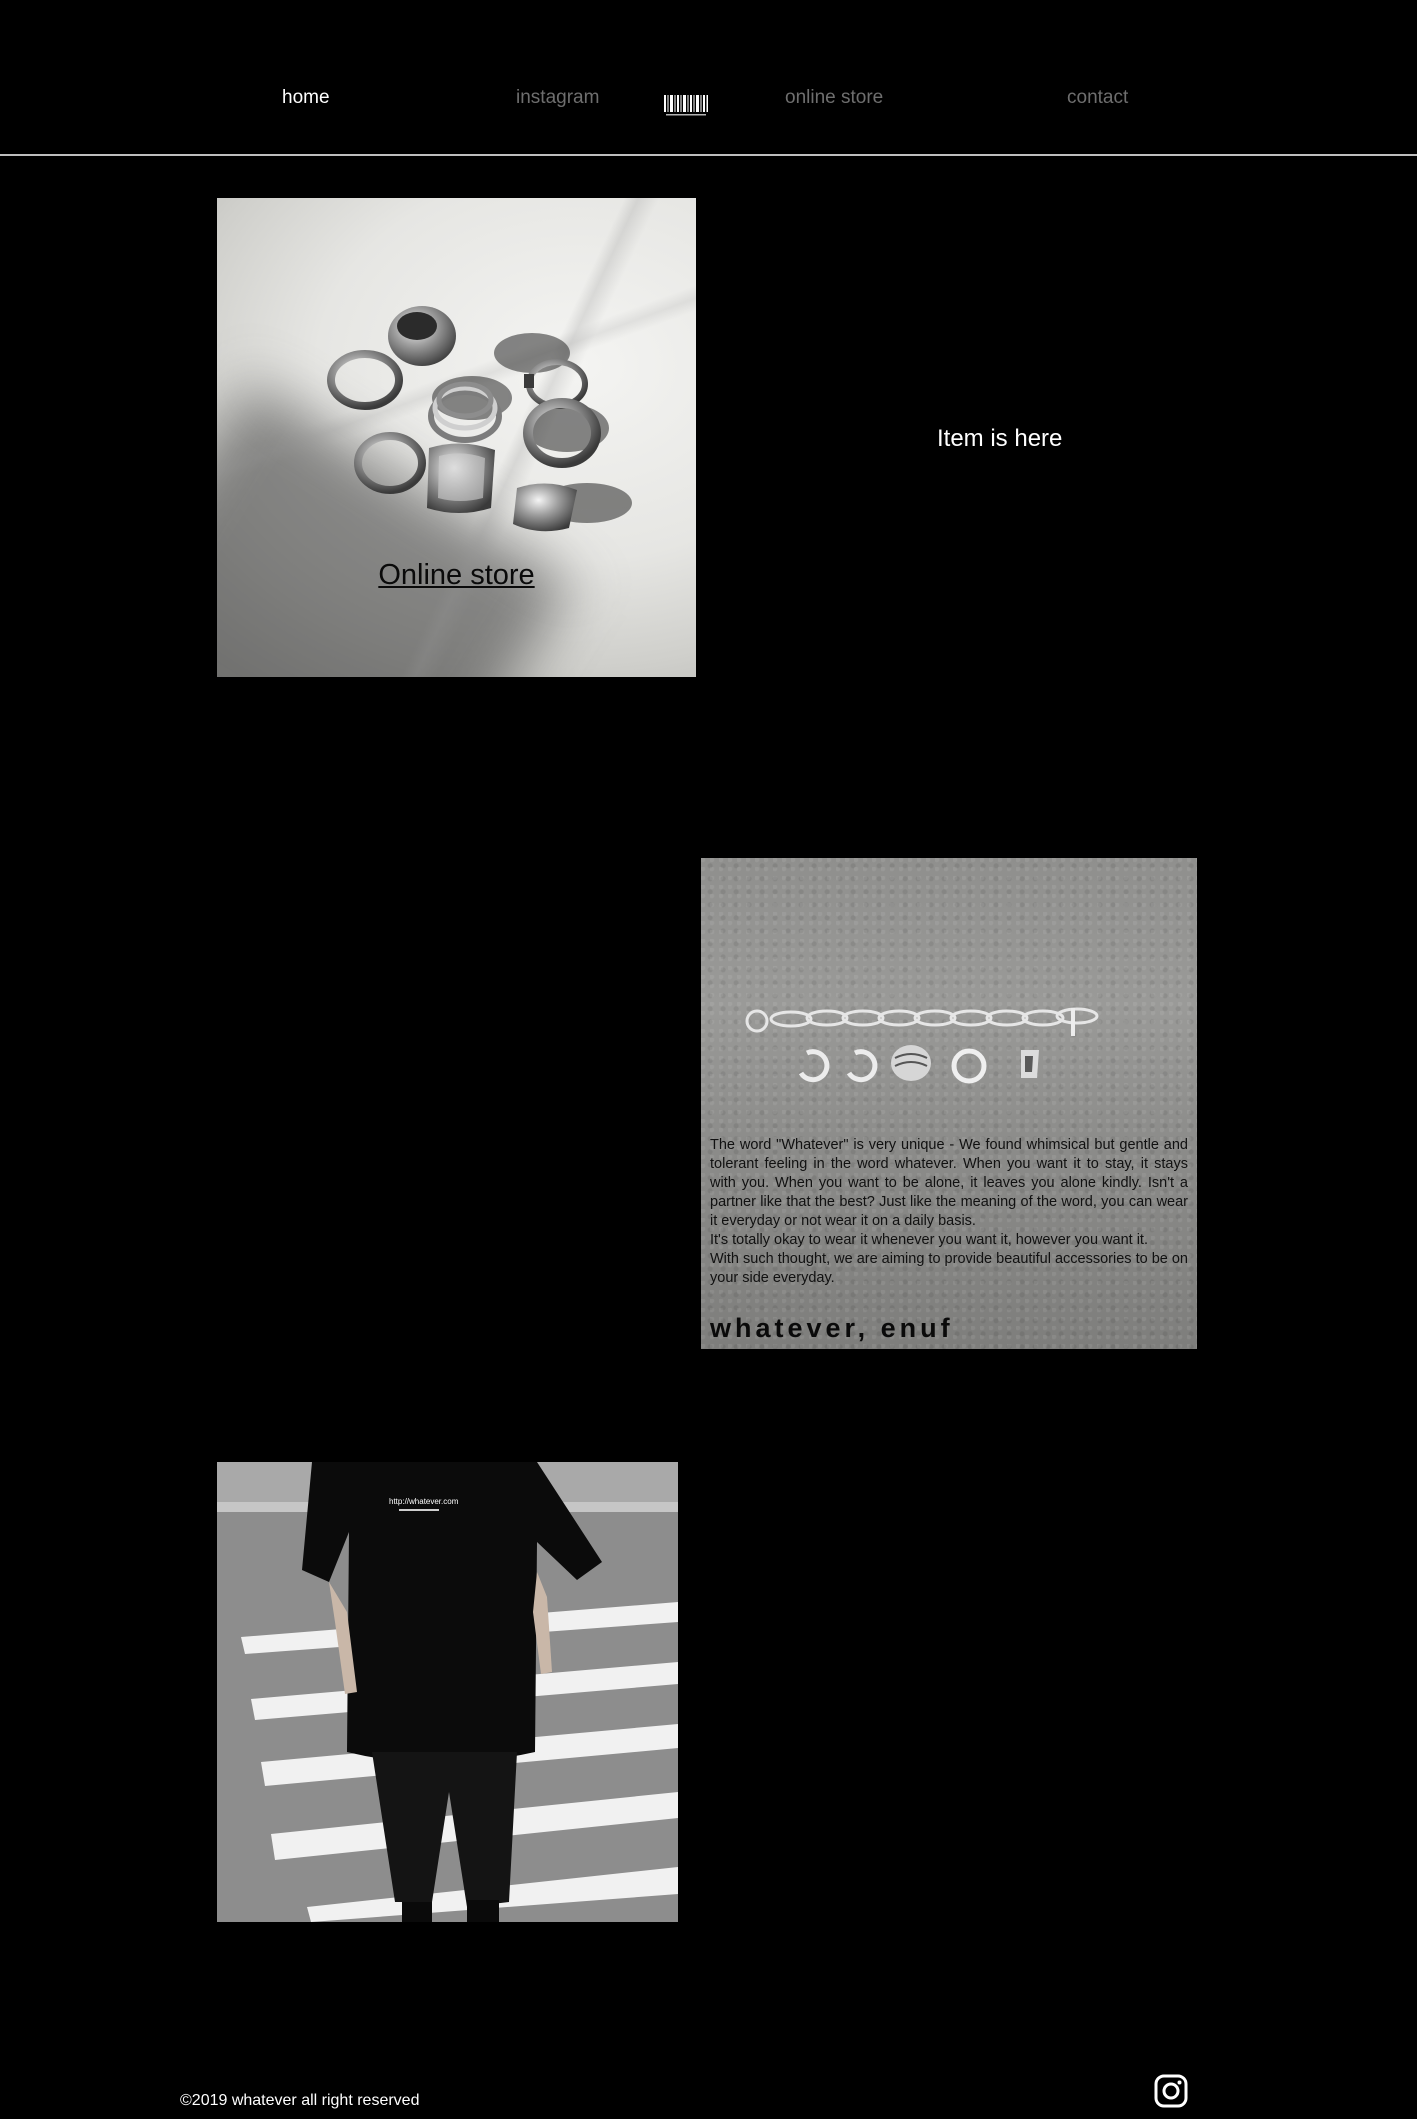  I want to click on street-illustration: http://whatever.com, so click(447, 1692).